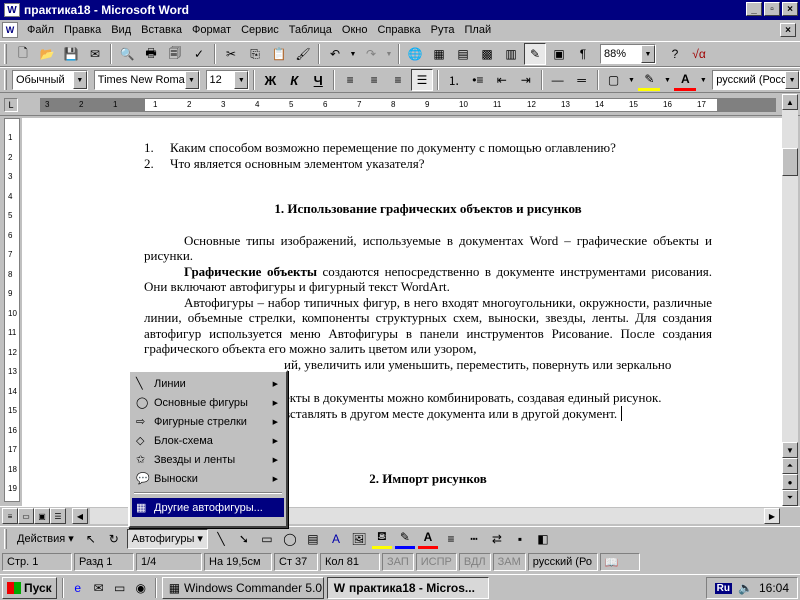 This screenshot has height=600, width=800. What do you see at coordinates (208, 421) in the screenshot?
I see `menu-item-block-arrows: ⇨ Фигурные стрелки ▶` at bounding box center [208, 421].